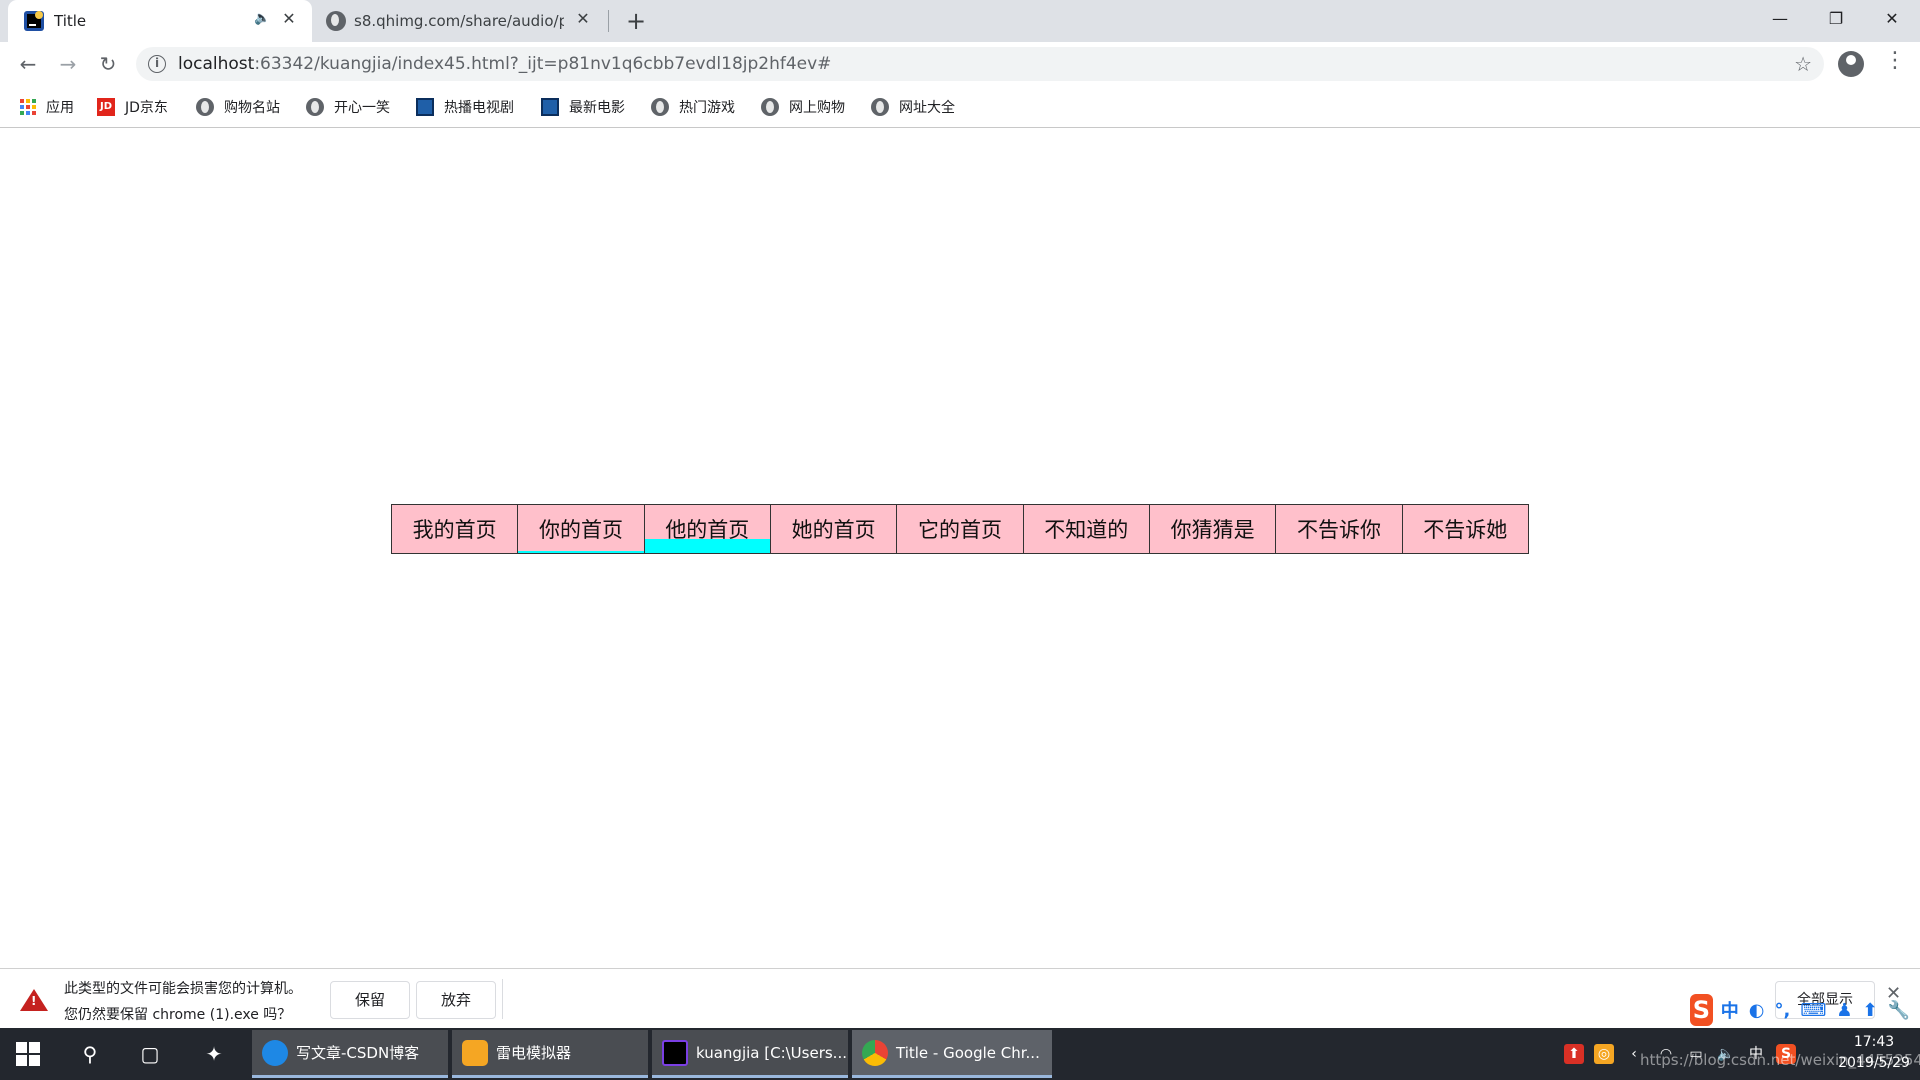 Image resolution: width=1920 pixels, height=1080 pixels. I want to click on bookmark-apps: 应用, so click(47, 107).